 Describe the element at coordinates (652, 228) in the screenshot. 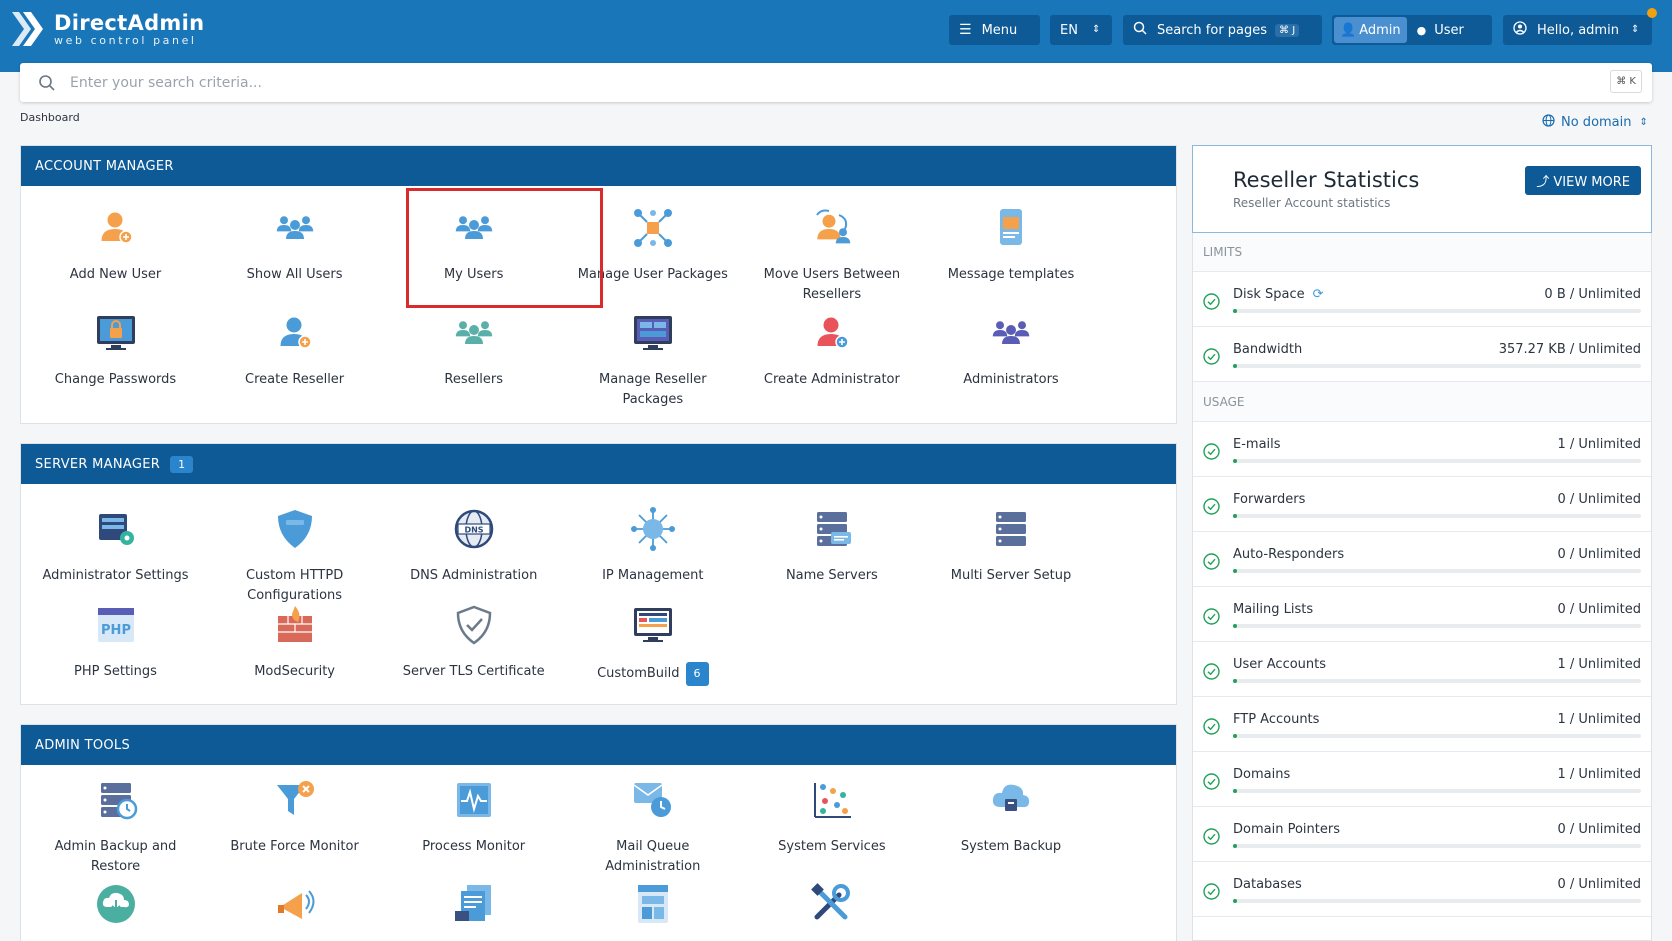

I see `packages-network-icon` at that location.